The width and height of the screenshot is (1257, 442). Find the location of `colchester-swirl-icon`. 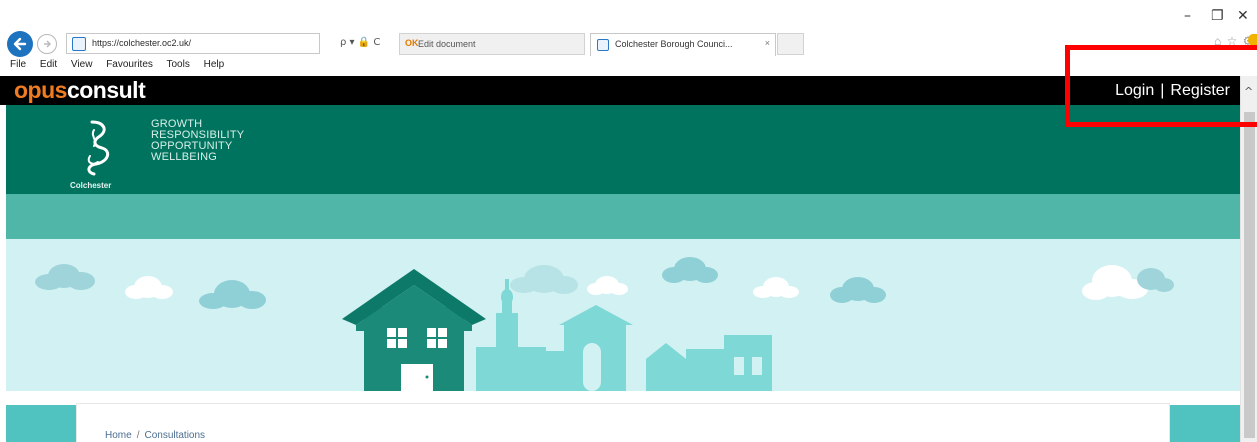

colchester-swirl-icon is located at coordinates (97, 152).